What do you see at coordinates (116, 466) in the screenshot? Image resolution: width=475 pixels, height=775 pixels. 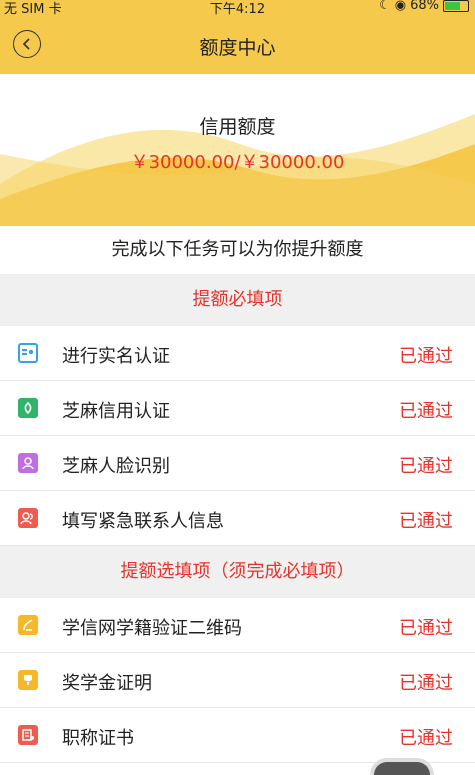 I see `task-label: 芝麻人脸识别` at bounding box center [116, 466].